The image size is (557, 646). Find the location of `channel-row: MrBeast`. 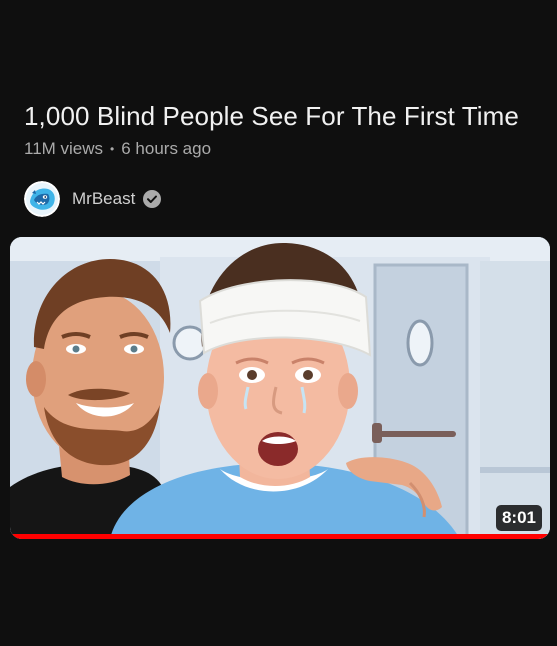

channel-row: MrBeast is located at coordinates (93, 199).